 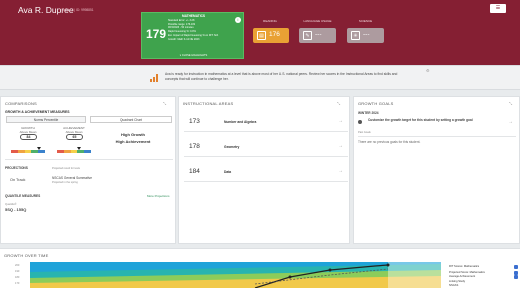 What do you see at coordinates (23, 196) in the screenshot?
I see `quantile-label: QUANTILE MEASURES` at bounding box center [23, 196].